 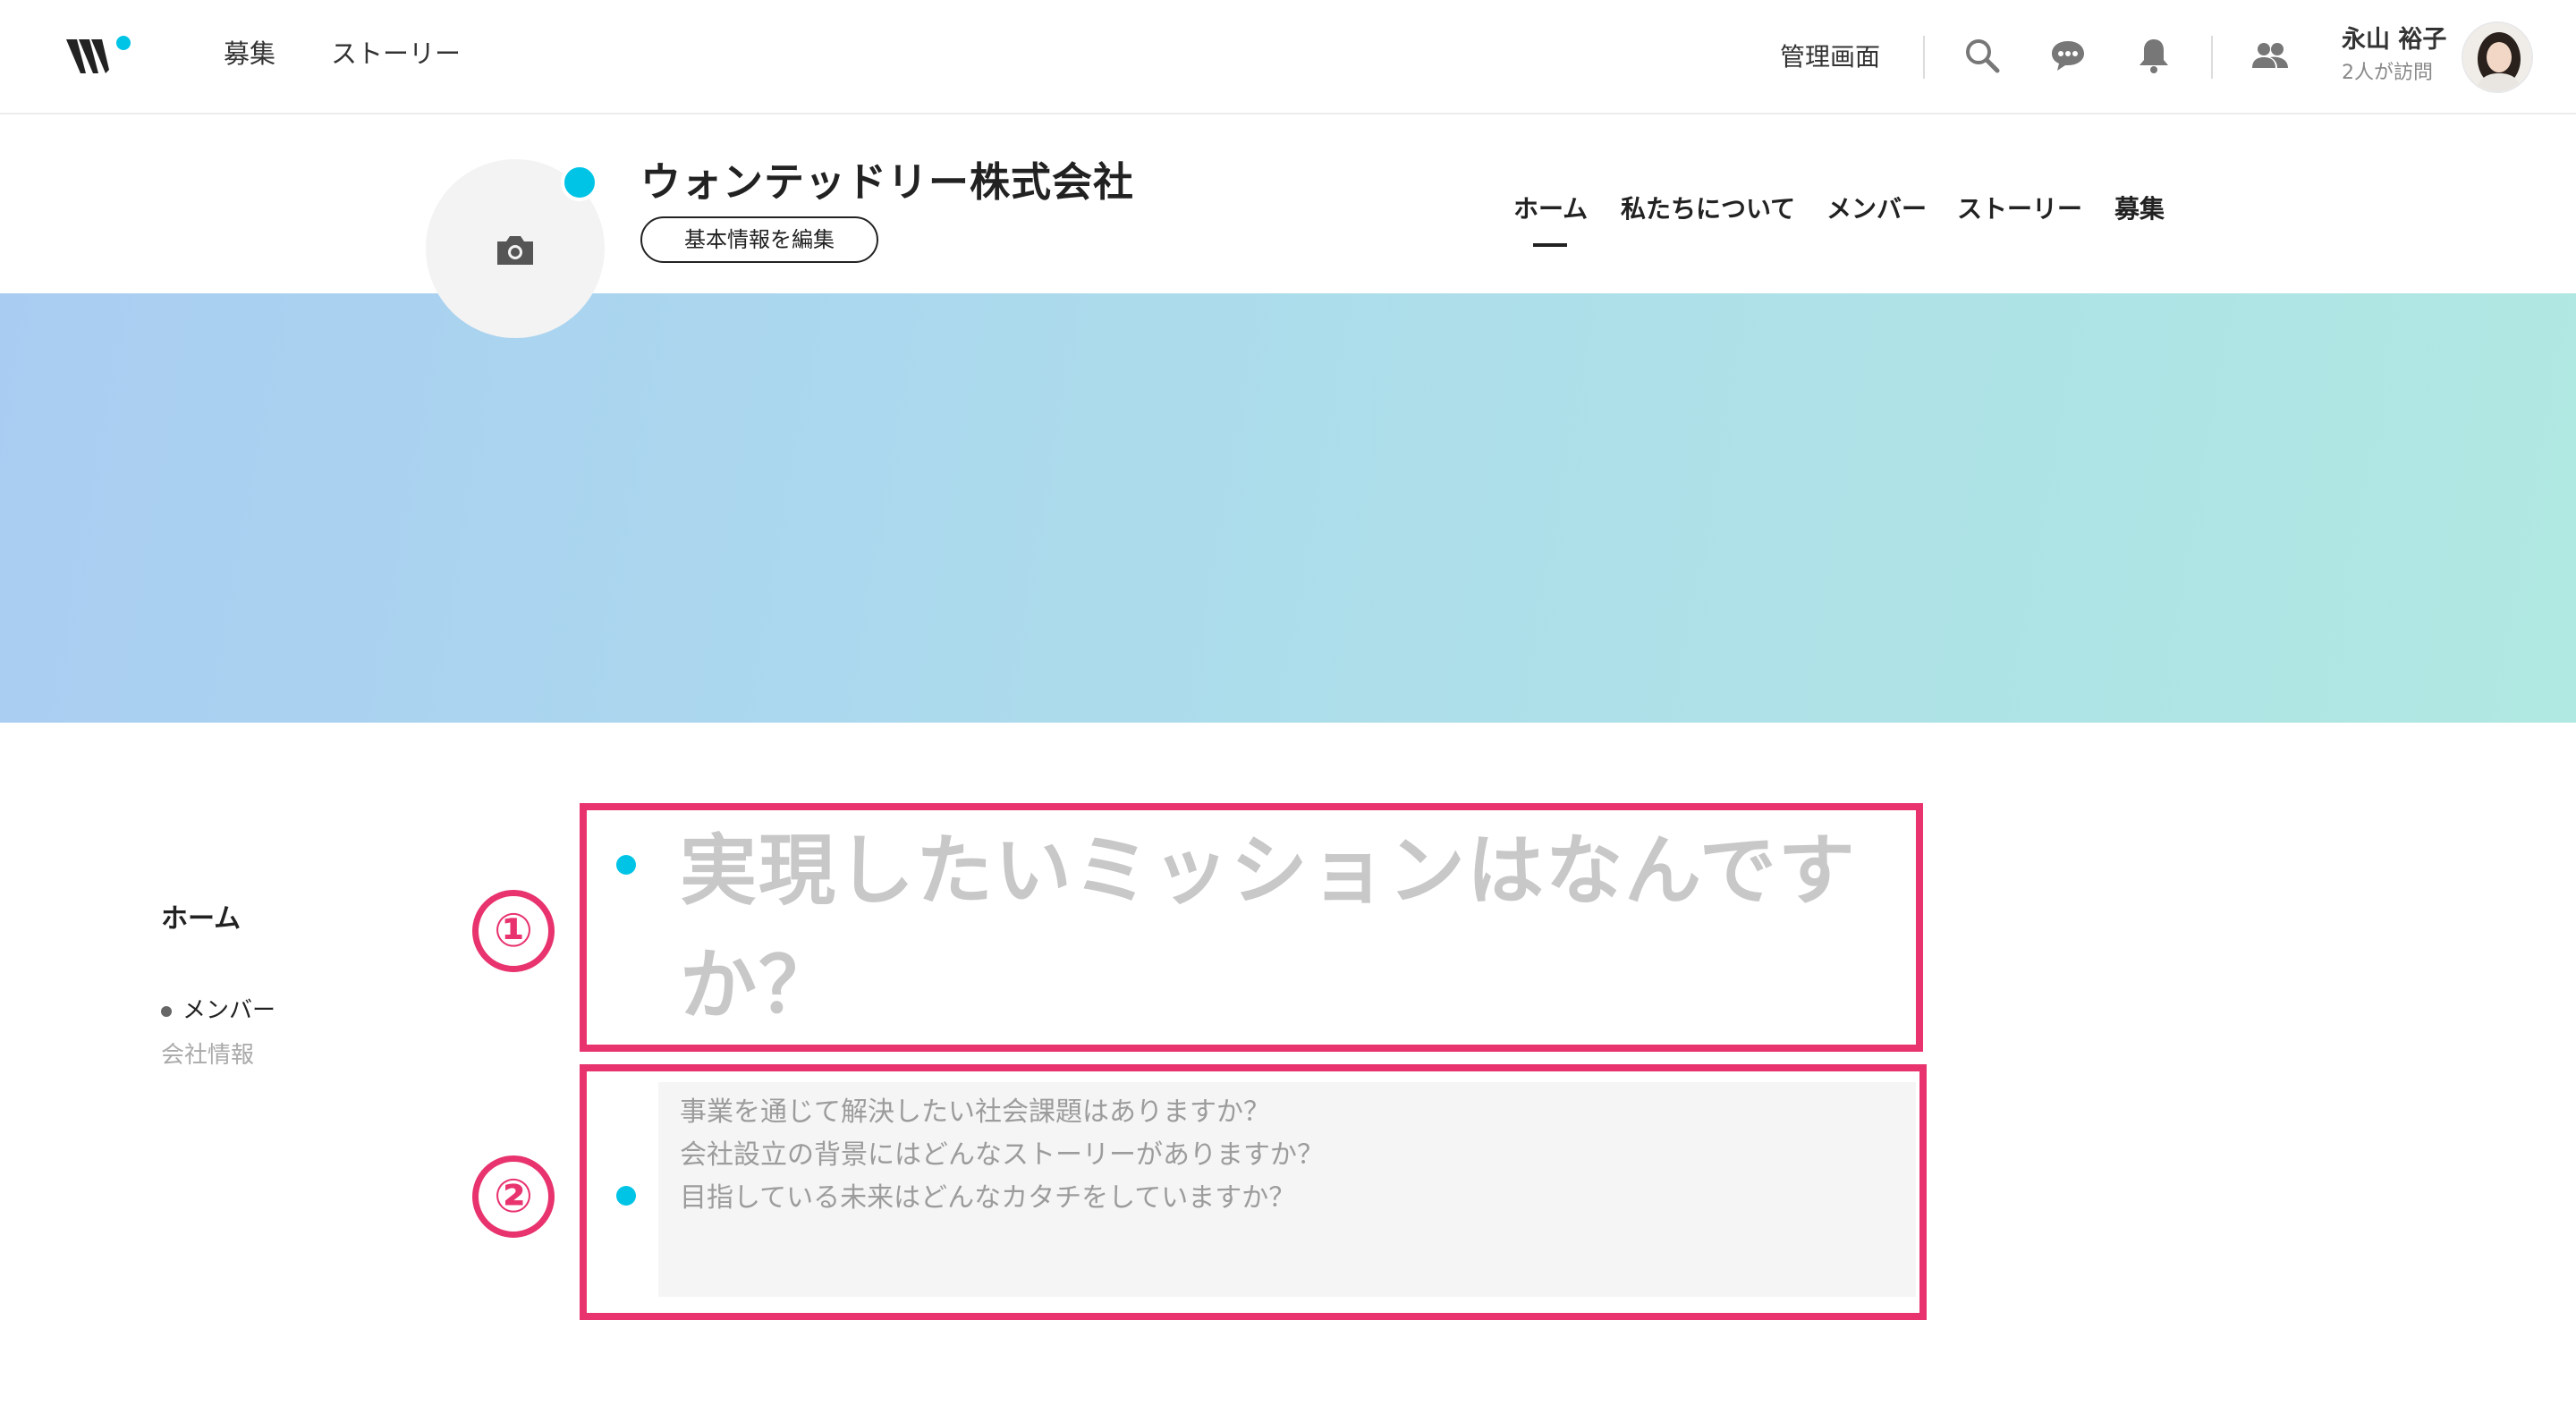 What do you see at coordinates (887, 182) in the screenshot?
I see `company-name: ウォンテッドリー株式会社` at bounding box center [887, 182].